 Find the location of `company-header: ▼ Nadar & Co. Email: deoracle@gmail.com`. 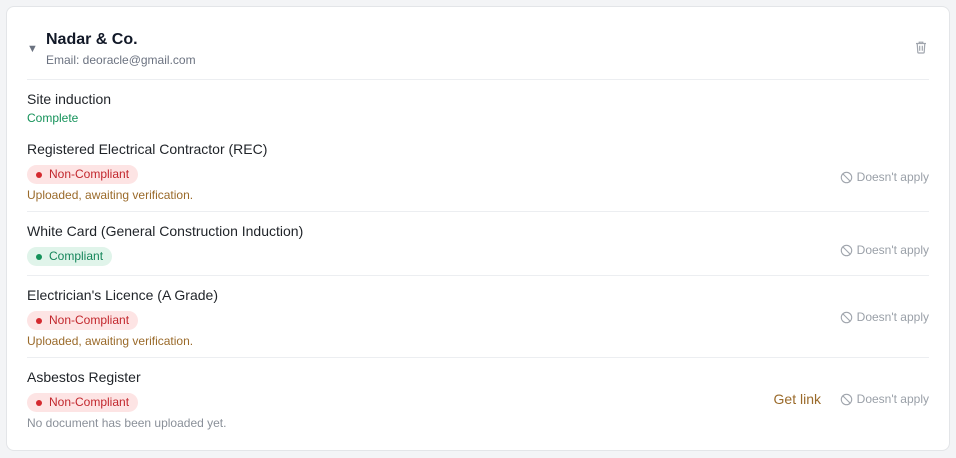

company-header: ▼ Nadar & Co. Email: deoracle@gmail.com is located at coordinates (478, 54).